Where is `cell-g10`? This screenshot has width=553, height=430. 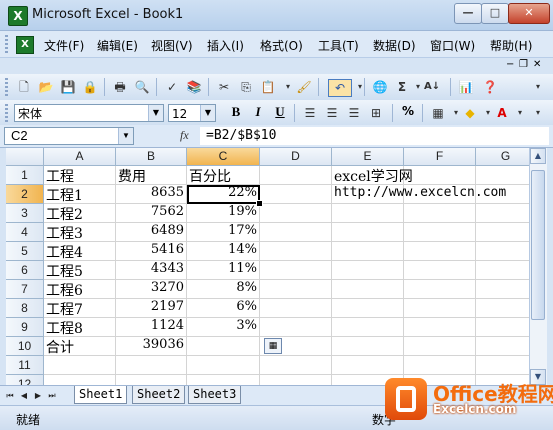 cell-g10 is located at coordinates (502, 346).